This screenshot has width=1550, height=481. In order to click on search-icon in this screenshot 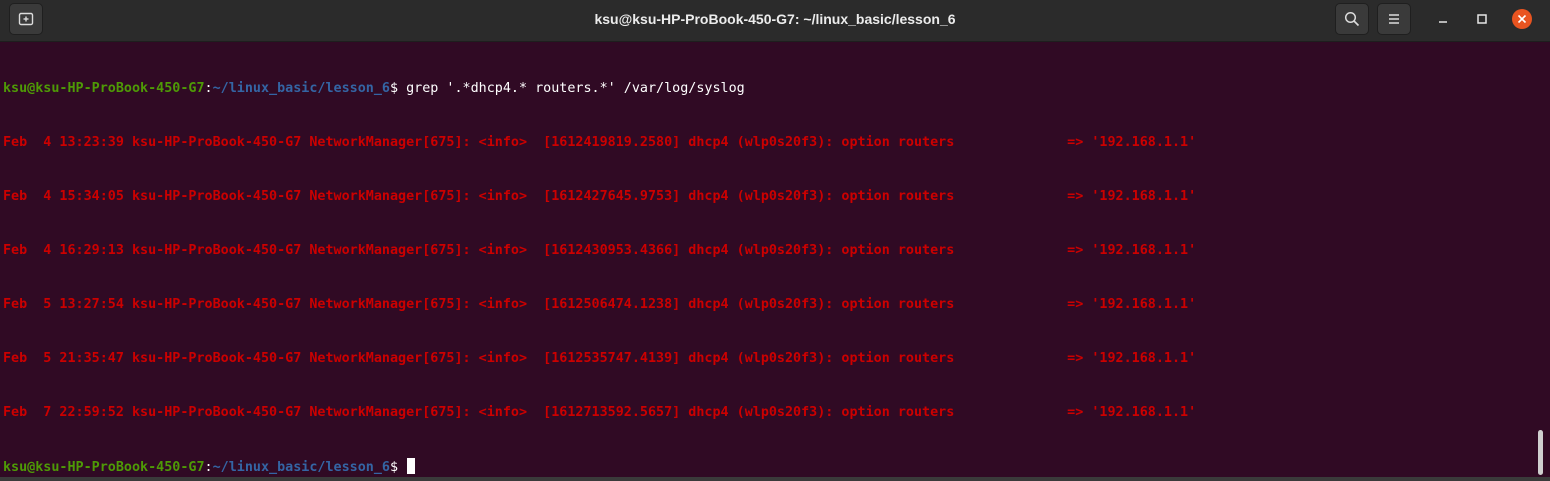, I will do `click(1352, 19)`.